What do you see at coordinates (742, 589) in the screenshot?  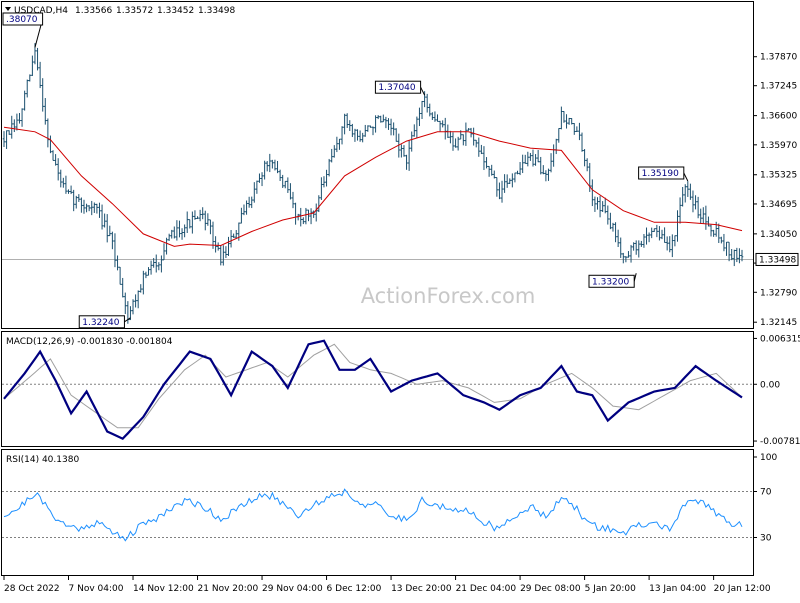 I see `time-tick-label: 20 Jan 12:00` at bounding box center [742, 589].